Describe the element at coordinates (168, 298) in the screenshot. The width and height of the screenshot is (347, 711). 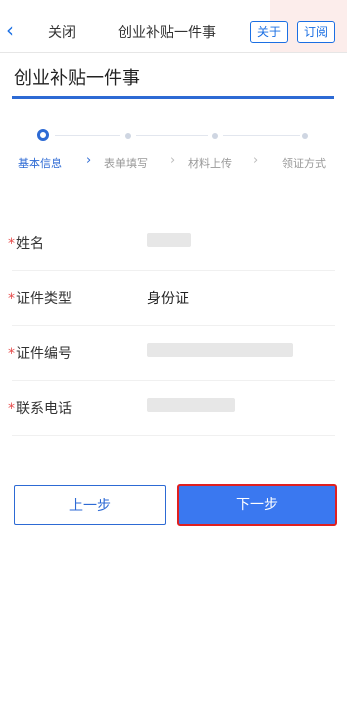
I see `id-type-value: 身份证` at that location.